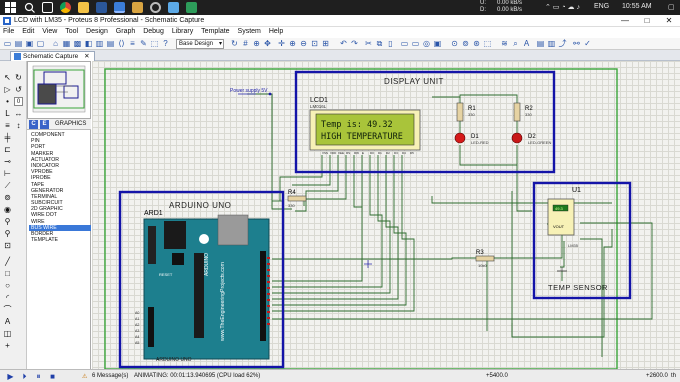 The height and width of the screenshot is (382, 680). What do you see at coordinates (7, 285) in the screenshot?
I see `circle-icon: ○` at bounding box center [7, 285].